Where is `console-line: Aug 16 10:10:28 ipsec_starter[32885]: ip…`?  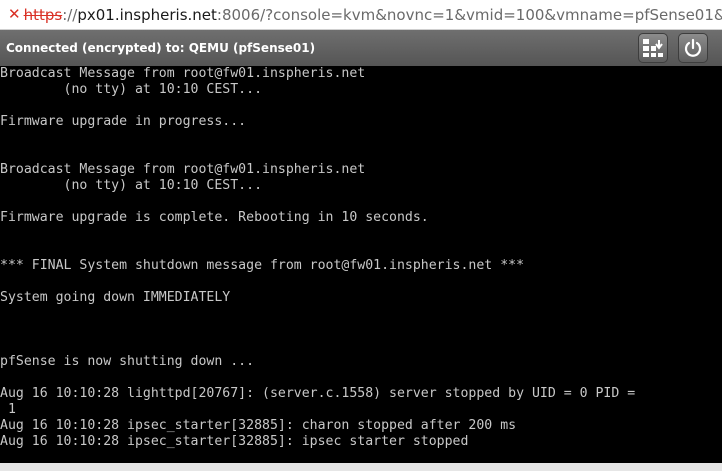 console-line: Aug 16 10:10:28 ipsec_starter[32885]: ip… is located at coordinates (234, 441).